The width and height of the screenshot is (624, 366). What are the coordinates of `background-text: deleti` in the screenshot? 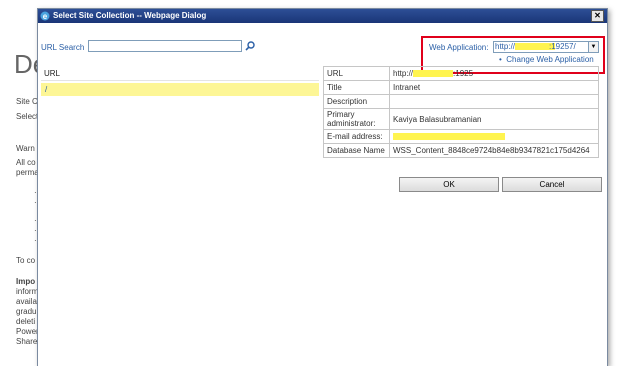 It's located at (26, 321).